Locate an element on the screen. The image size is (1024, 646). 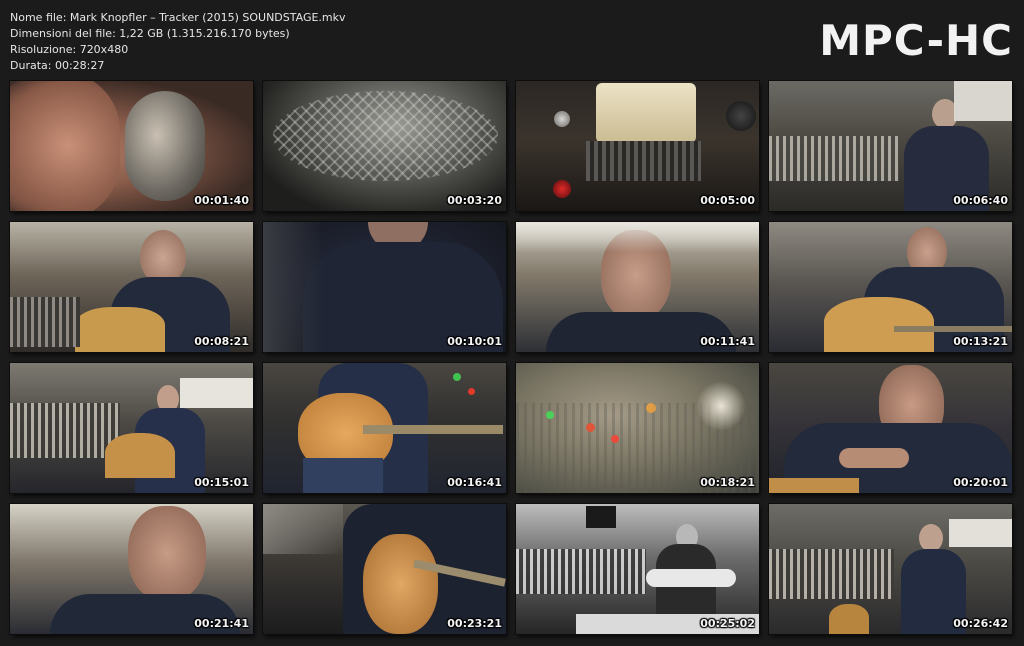
thumbnail-10: 00:16:41 is located at coordinates (384, 428).